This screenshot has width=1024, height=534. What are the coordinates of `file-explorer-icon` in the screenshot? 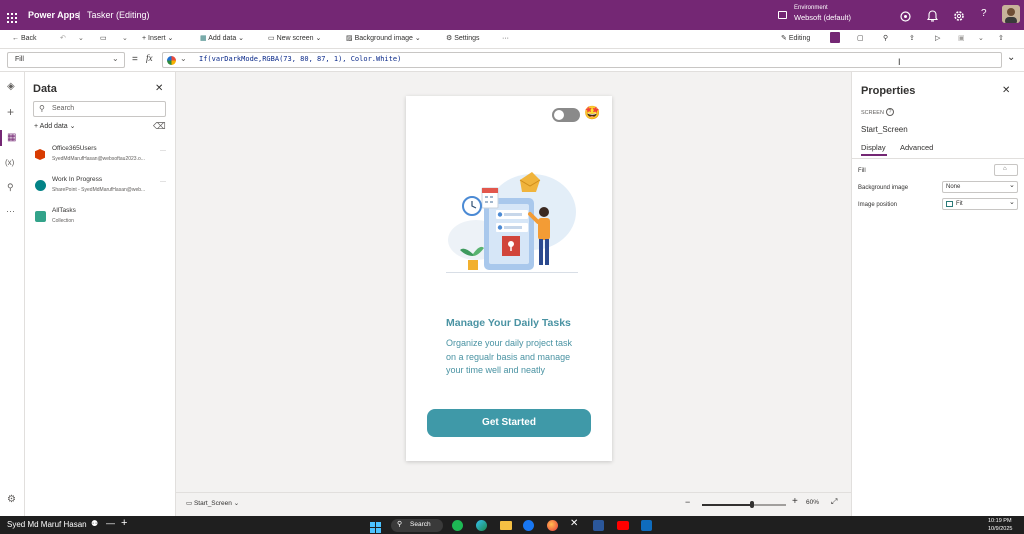 It's located at (506, 525).